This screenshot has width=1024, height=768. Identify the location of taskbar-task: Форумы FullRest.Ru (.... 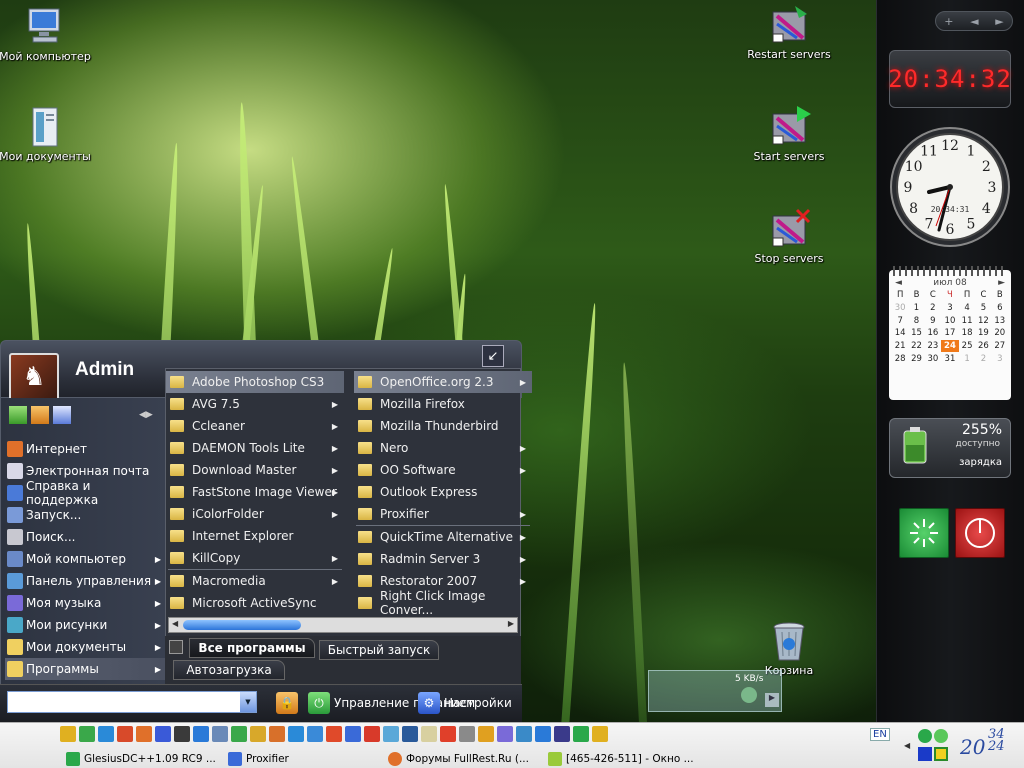
(458, 758).